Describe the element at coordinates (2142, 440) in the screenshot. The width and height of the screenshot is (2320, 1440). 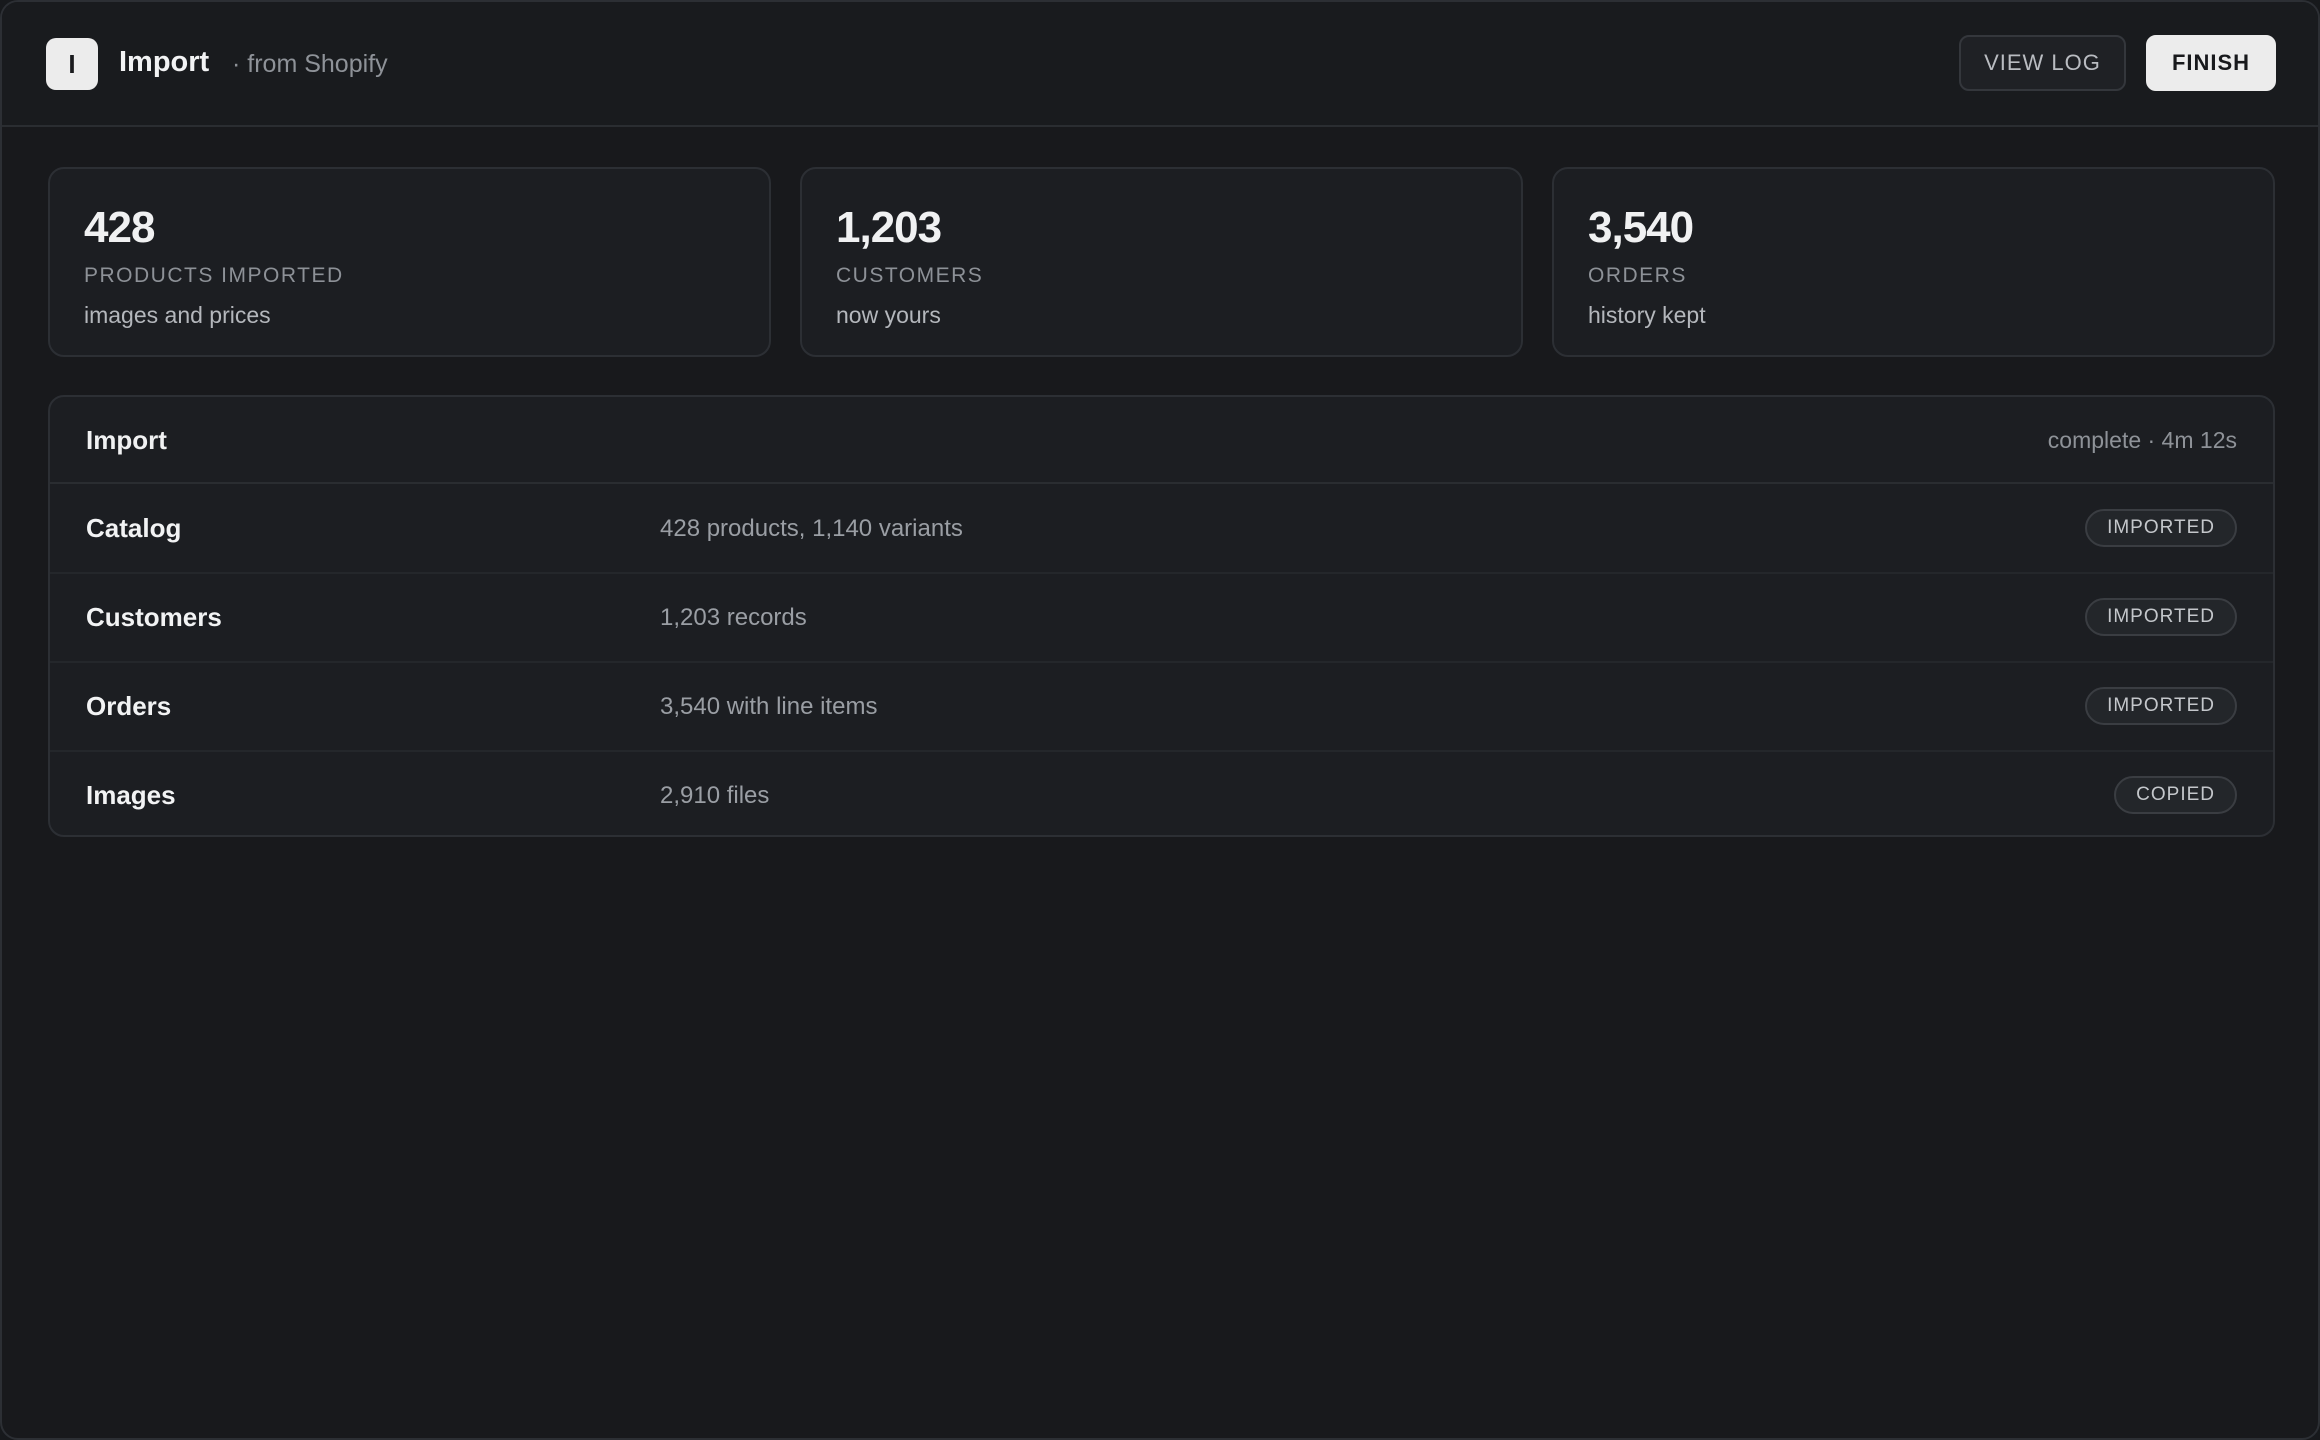
I see `import-status: complete · 4m 12s` at that location.